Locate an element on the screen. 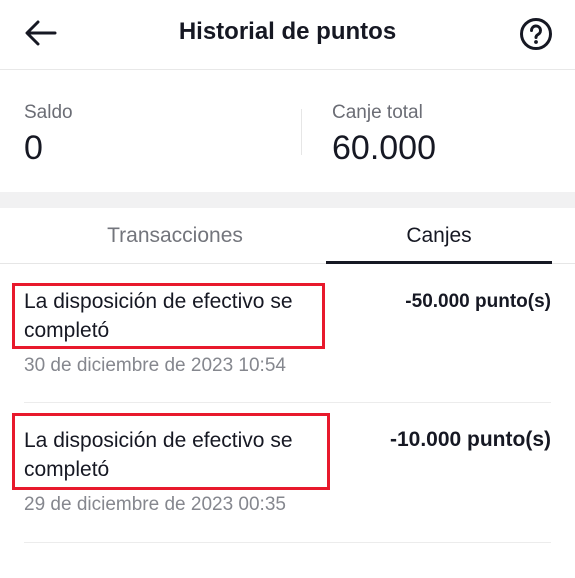 The width and height of the screenshot is (575, 578). help-button is located at coordinates (536, 34).